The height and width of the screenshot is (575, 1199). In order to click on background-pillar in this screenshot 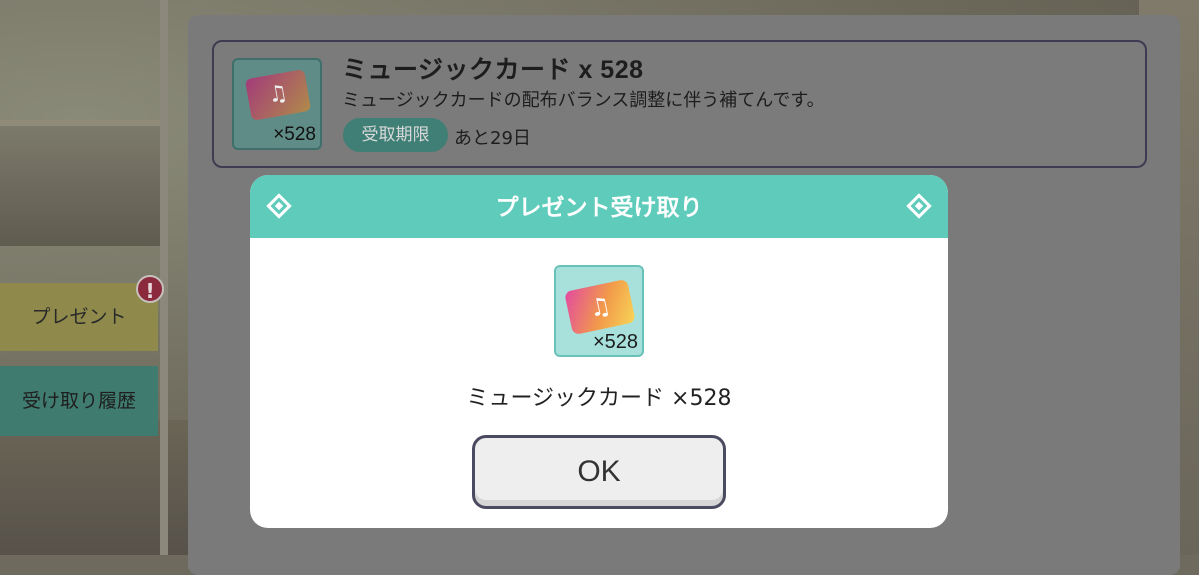, I will do `click(164, 277)`.